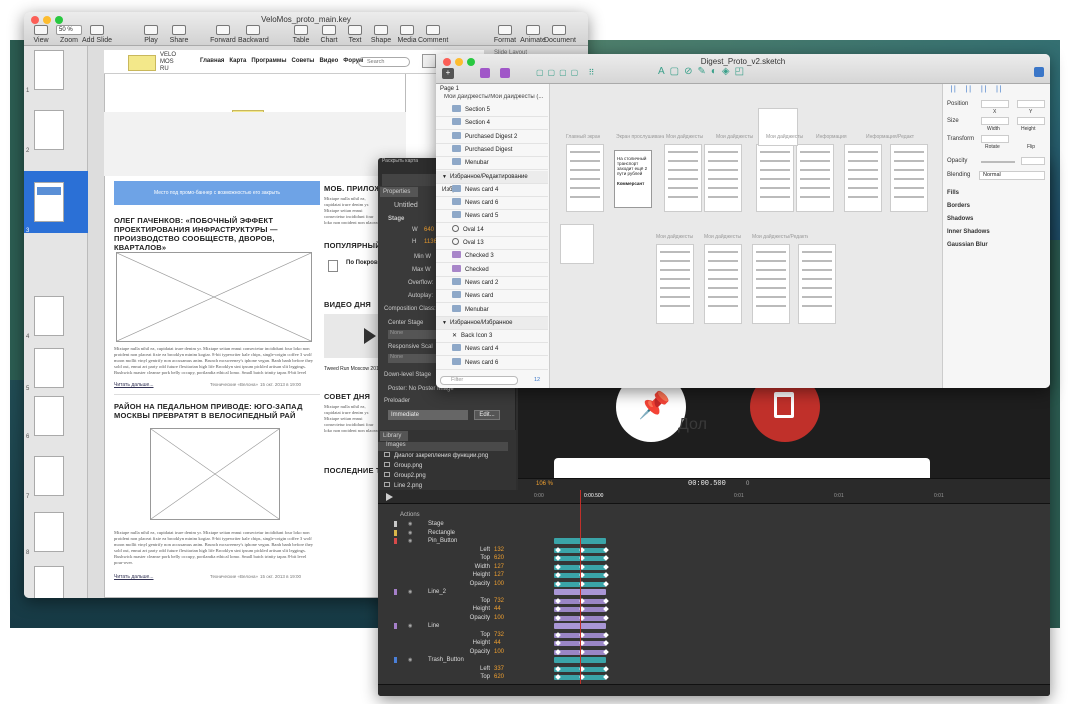  Describe the element at coordinates (960, 219) in the screenshot. I see `shadows-section: Shadows` at that location.